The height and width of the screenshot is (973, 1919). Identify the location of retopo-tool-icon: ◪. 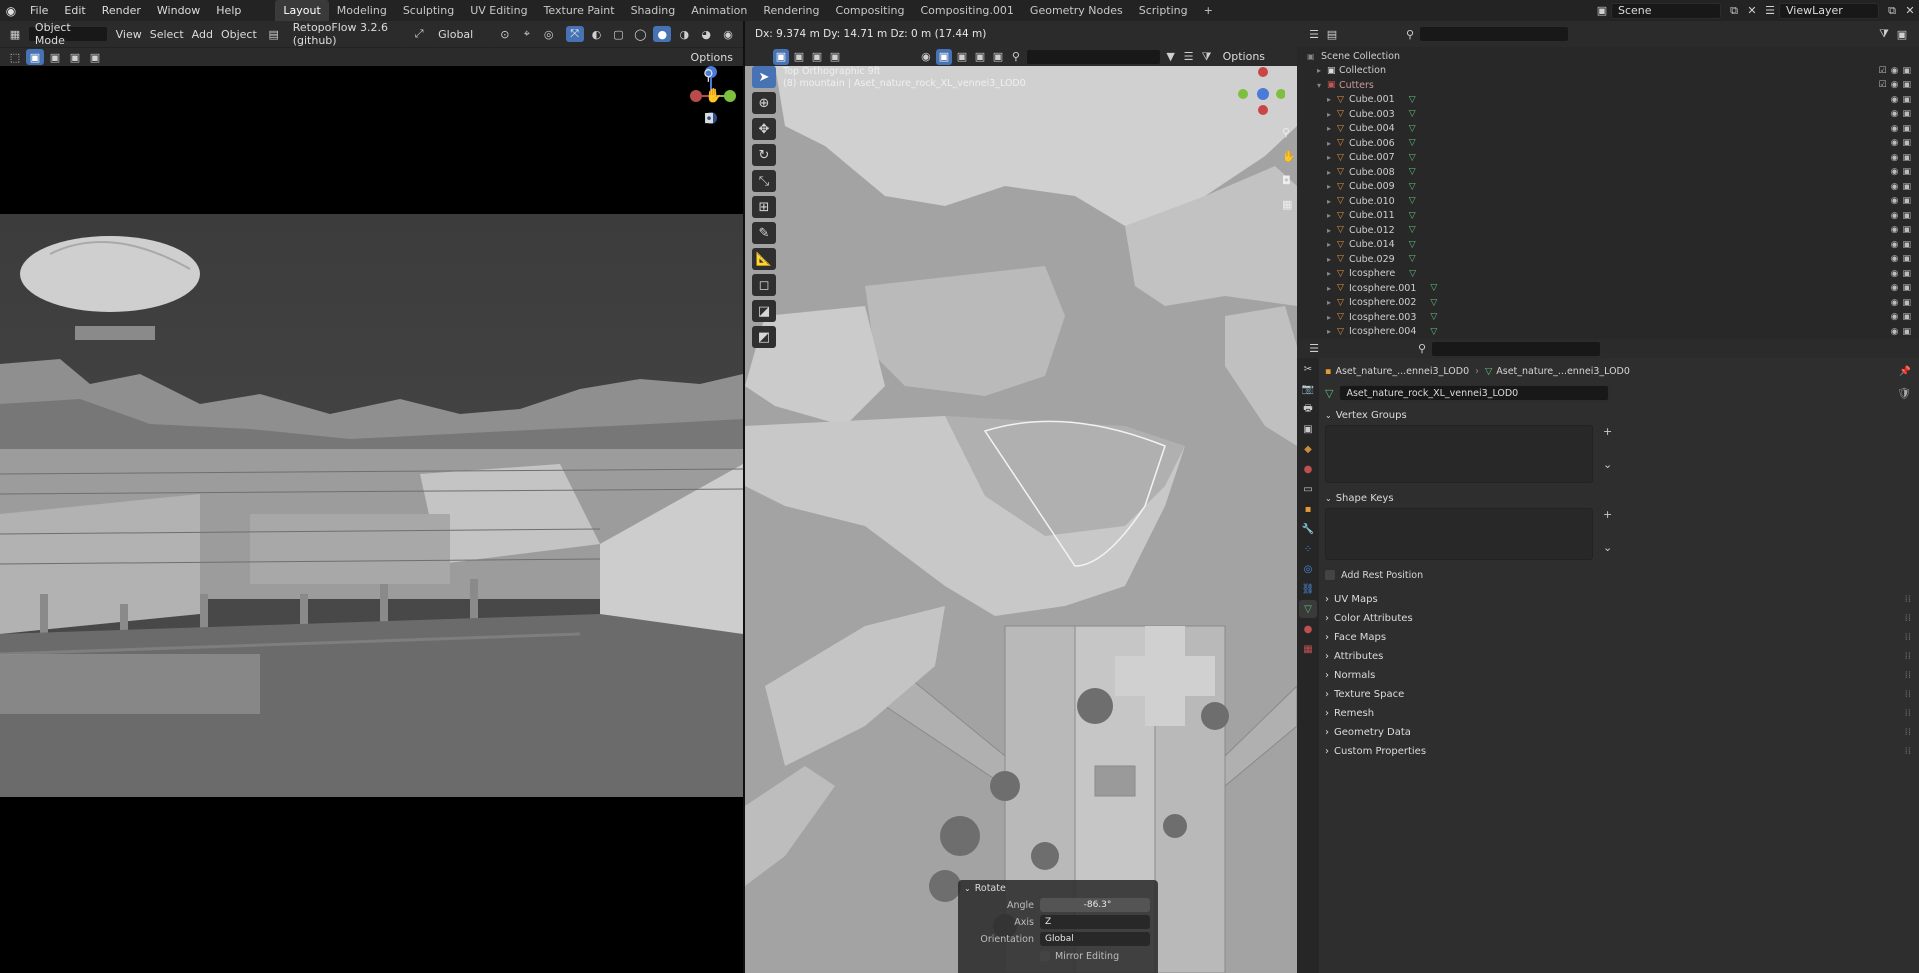
(764, 311).